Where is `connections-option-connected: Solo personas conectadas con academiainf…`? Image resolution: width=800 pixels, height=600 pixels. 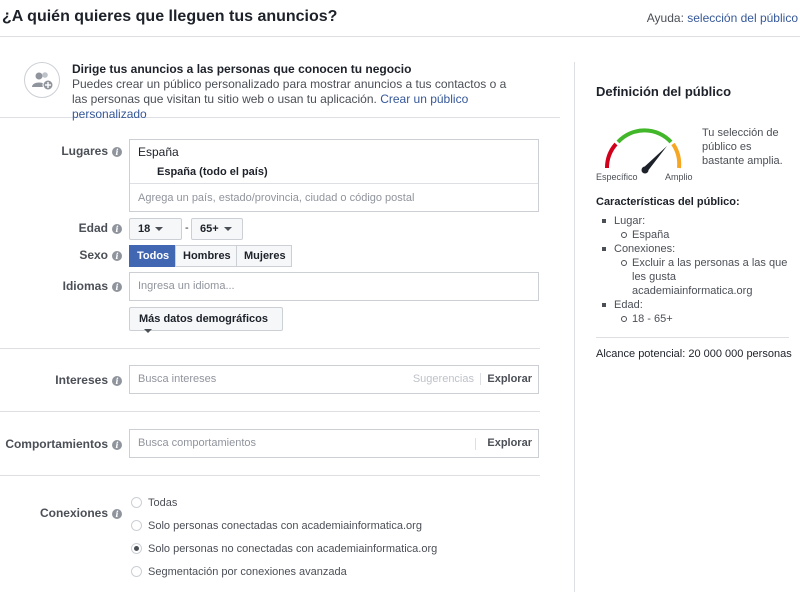
connections-option-connected: Solo personas conectadas con academiainf… is located at coordinates (276, 526).